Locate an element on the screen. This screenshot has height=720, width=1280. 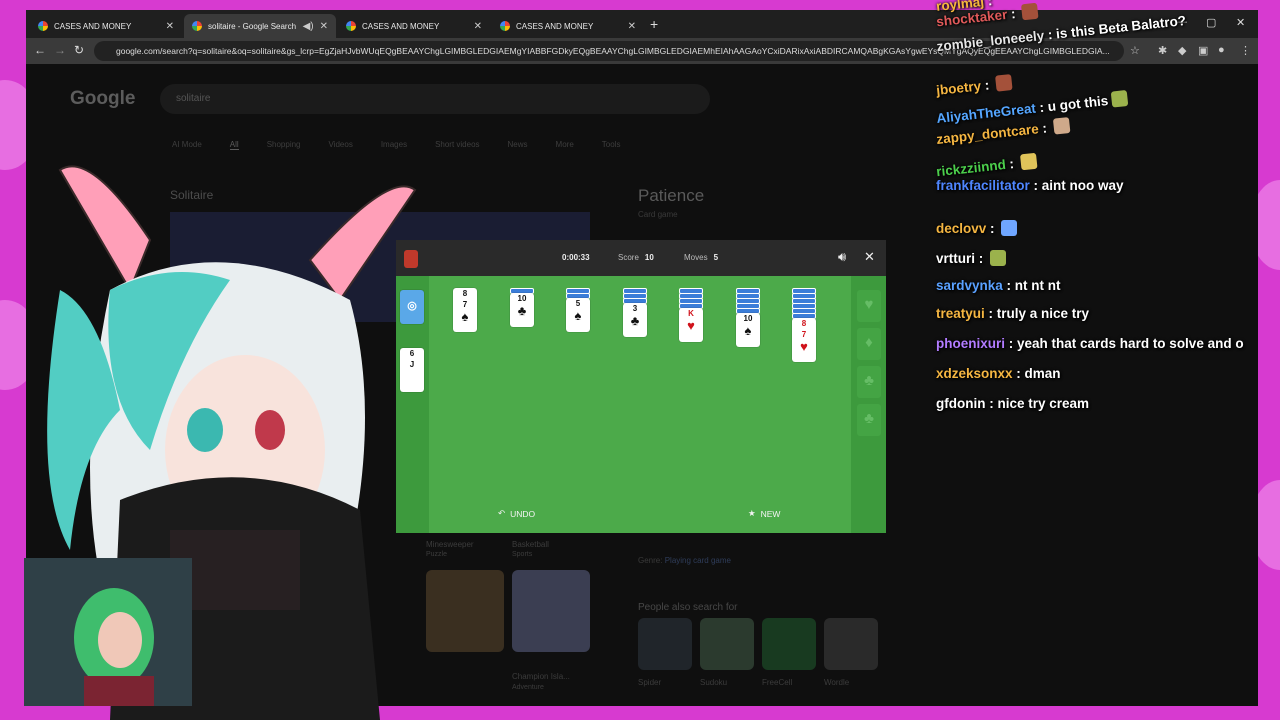
chat-text: u got this is located at coordinates (1077, 104).